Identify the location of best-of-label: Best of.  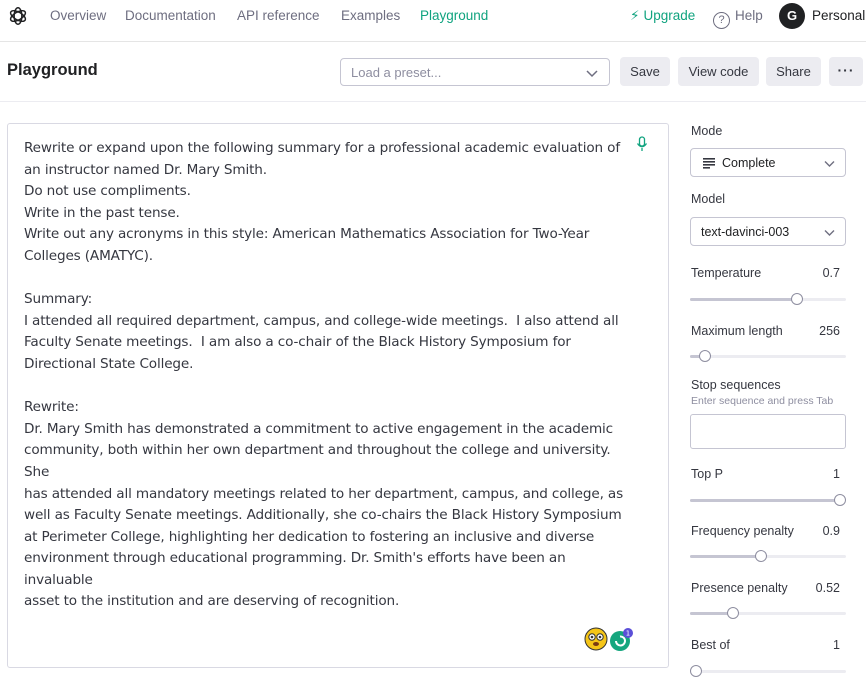
(710, 645).